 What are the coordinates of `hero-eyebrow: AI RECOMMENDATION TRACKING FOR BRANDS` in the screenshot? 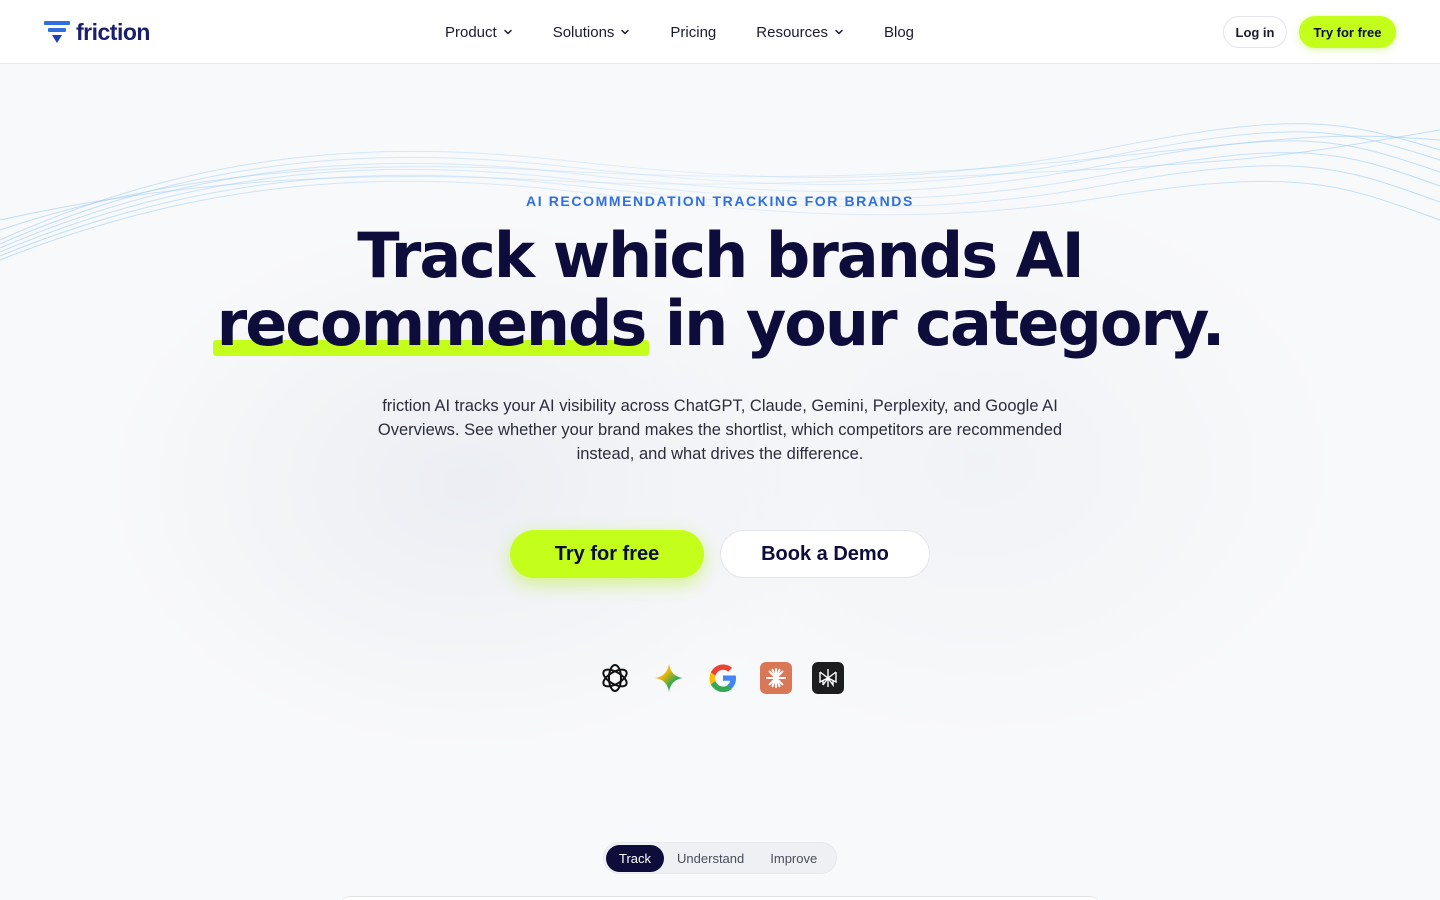 It's located at (720, 201).